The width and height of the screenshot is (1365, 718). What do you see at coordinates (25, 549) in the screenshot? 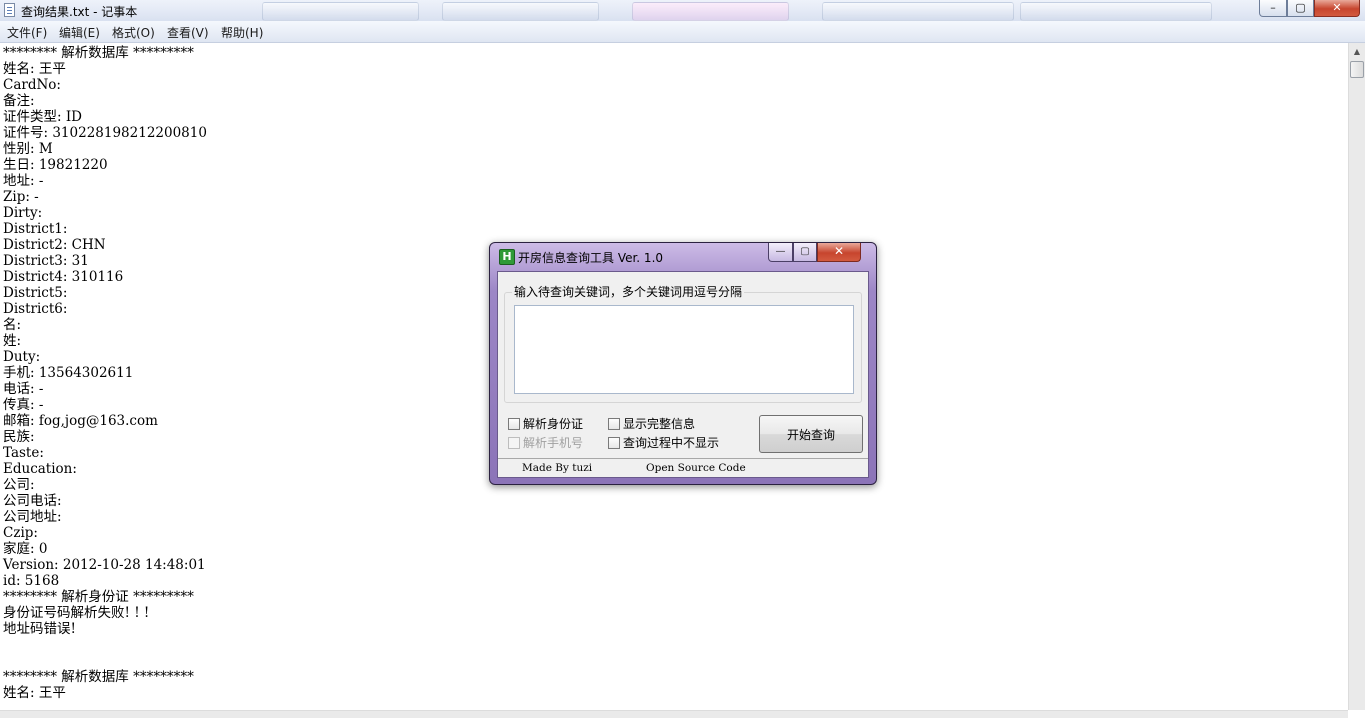
I see `document-line: 家庭: 0` at bounding box center [25, 549].